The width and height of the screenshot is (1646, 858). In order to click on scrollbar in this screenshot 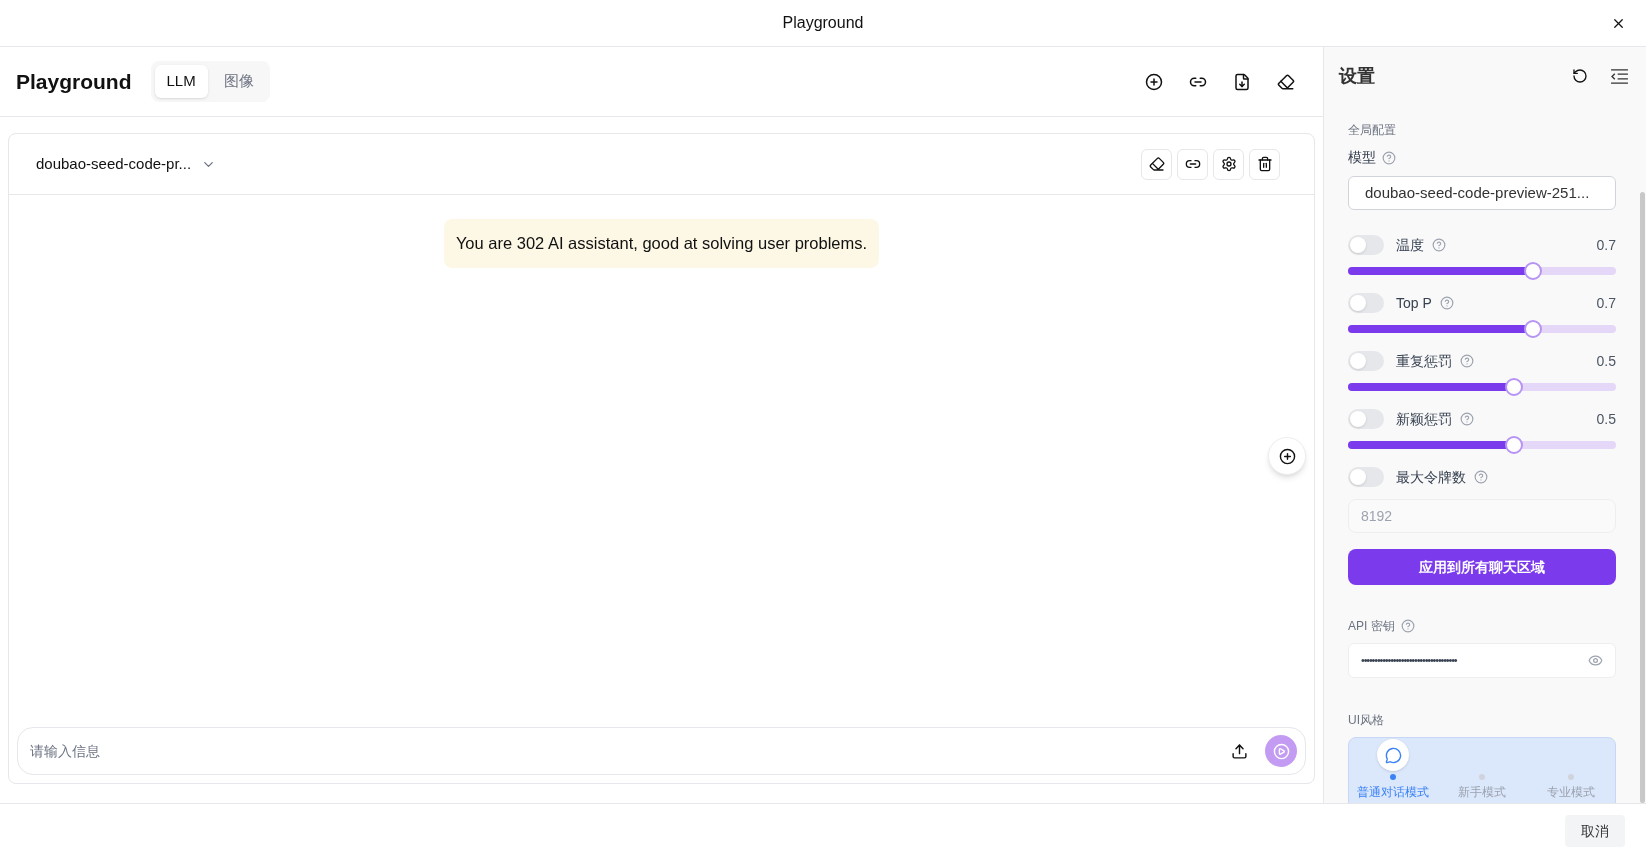, I will do `click(1642, 497)`.